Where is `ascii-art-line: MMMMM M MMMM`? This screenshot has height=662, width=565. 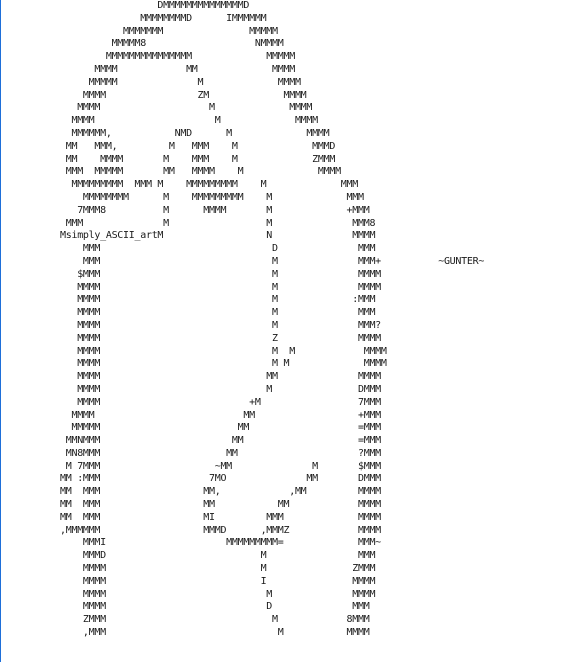
ascii-art-line: MMMMM M MMMM is located at coordinates (180, 82).